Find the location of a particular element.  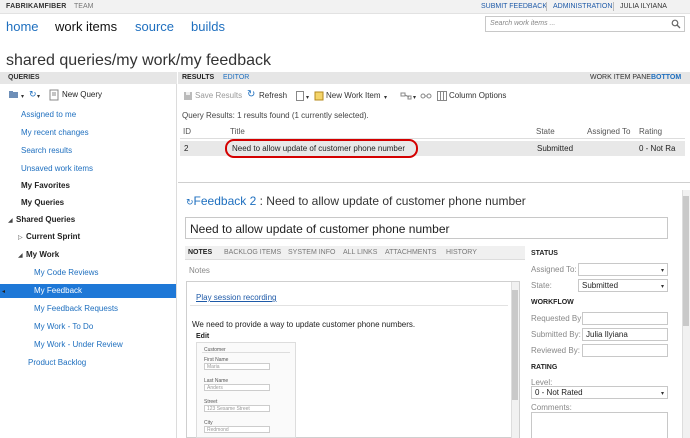

queries-header: QUERIES is located at coordinates (88, 78).